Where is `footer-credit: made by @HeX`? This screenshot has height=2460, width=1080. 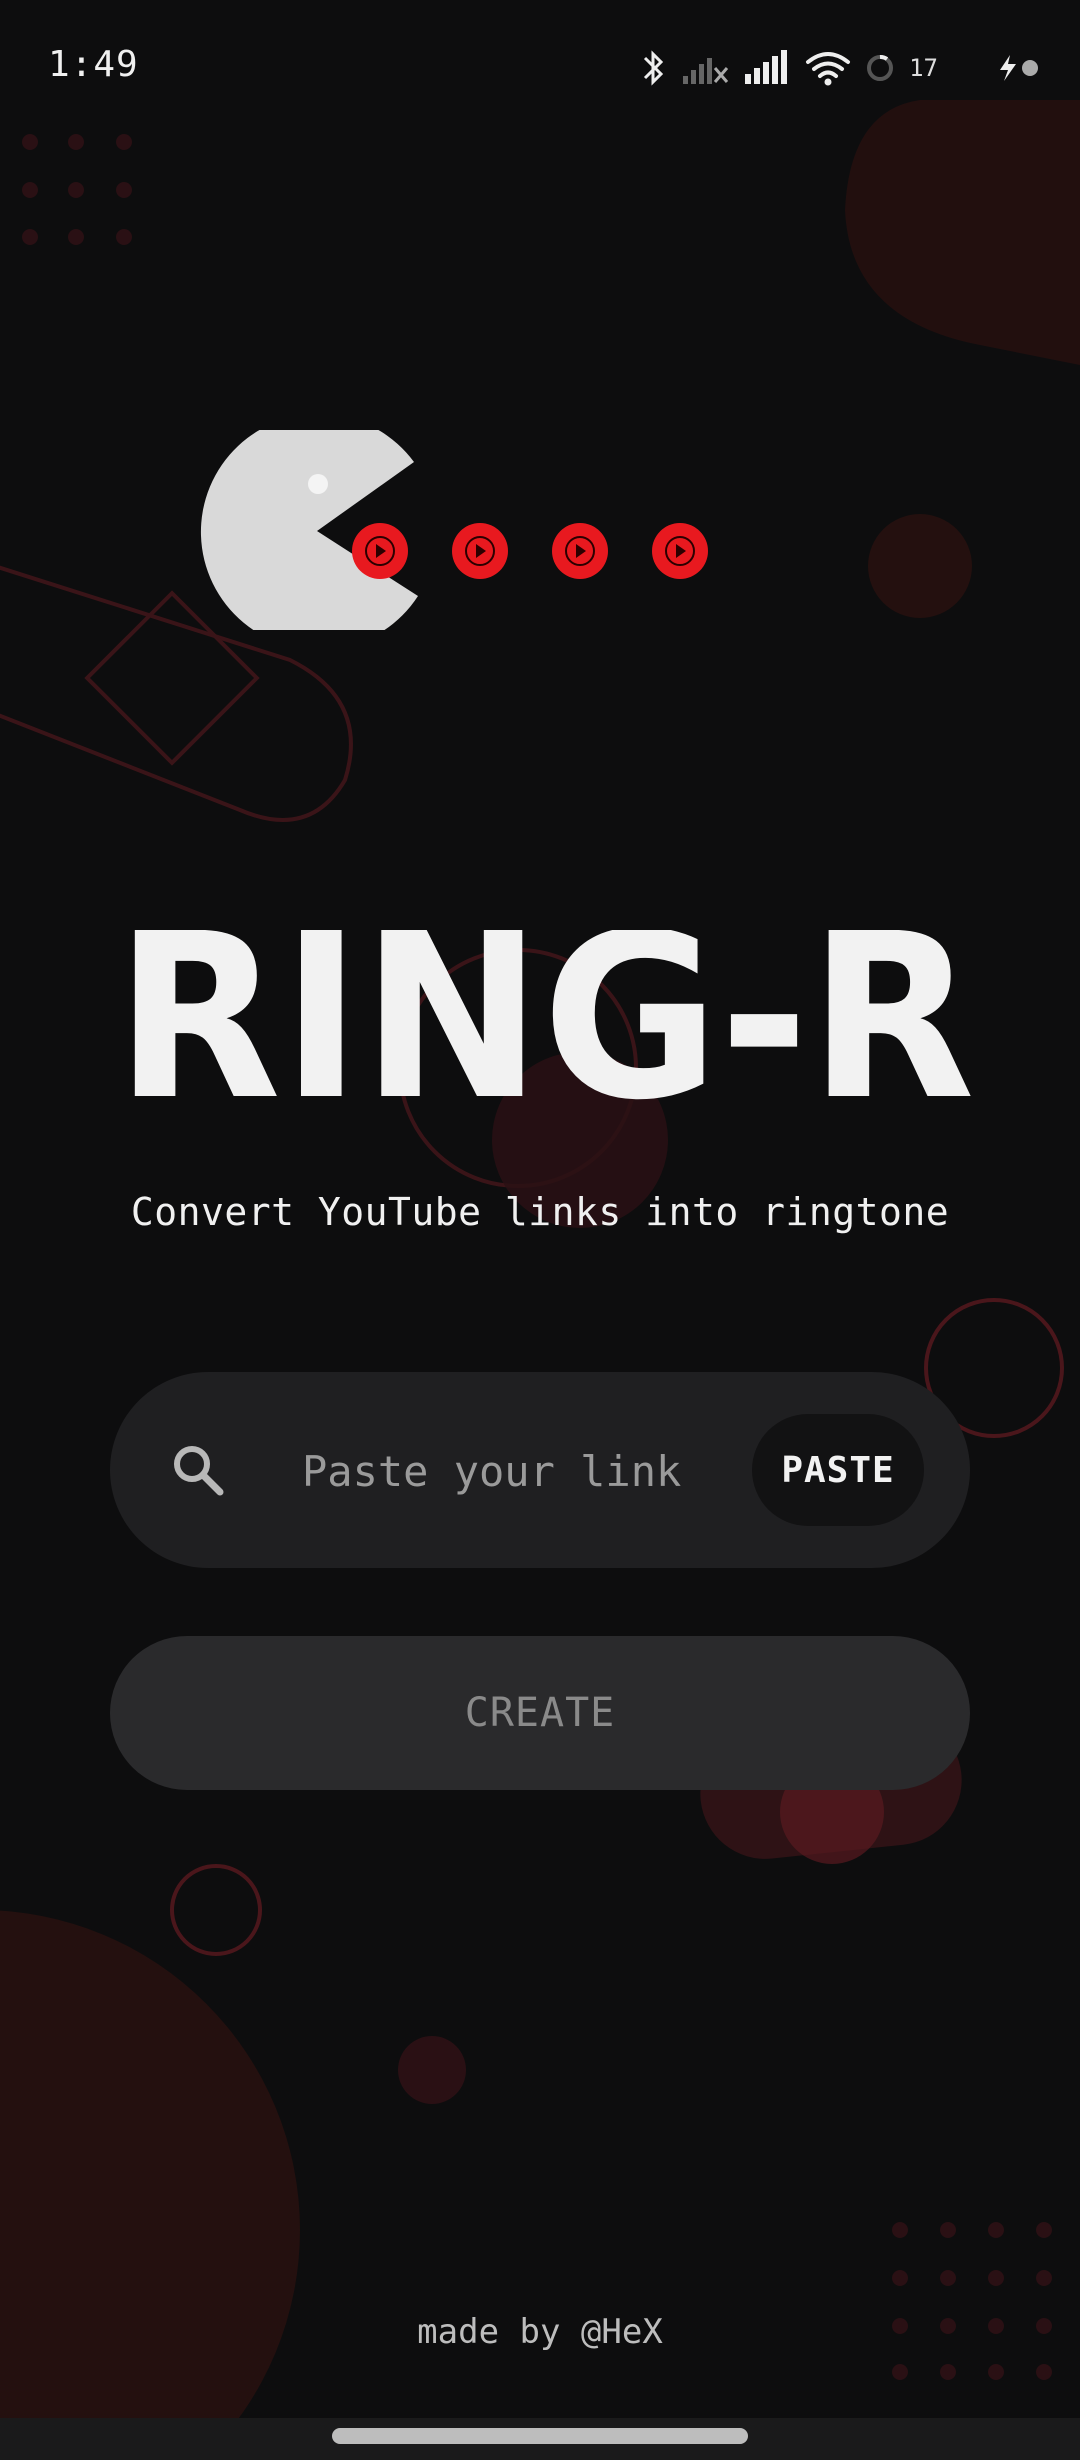
footer-credit: made by @HeX is located at coordinates (540, 2332).